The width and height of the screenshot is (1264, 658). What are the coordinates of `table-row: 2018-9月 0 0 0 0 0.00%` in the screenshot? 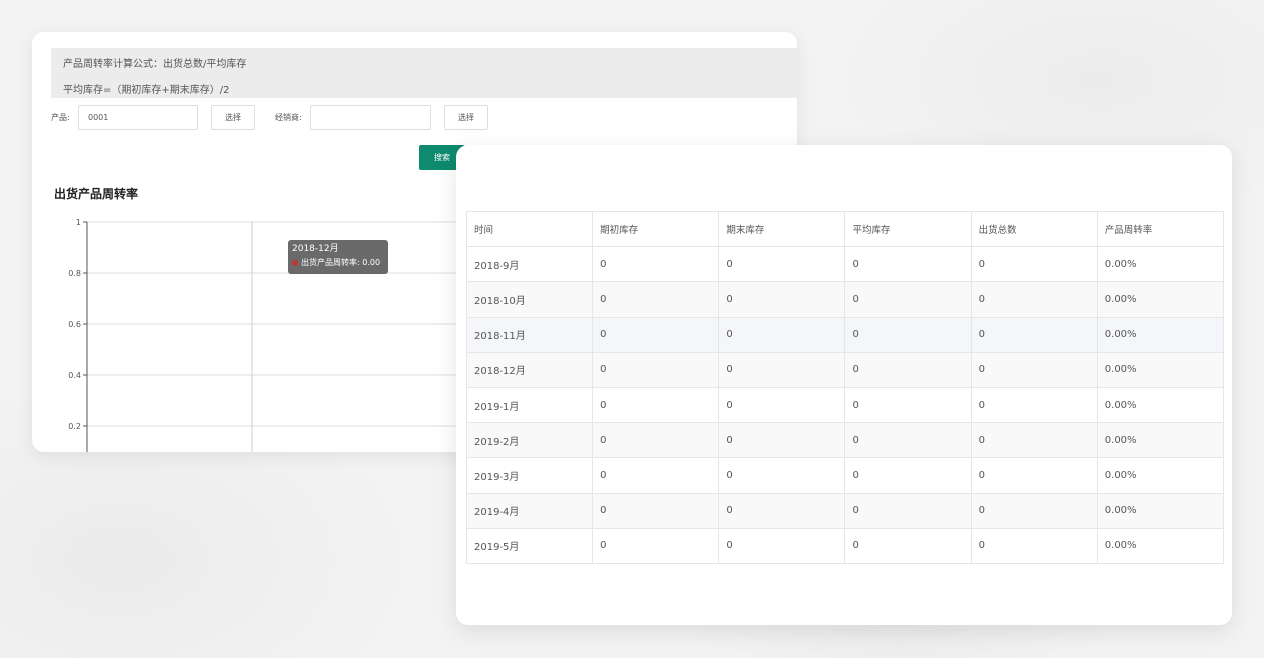 It's located at (845, 264).